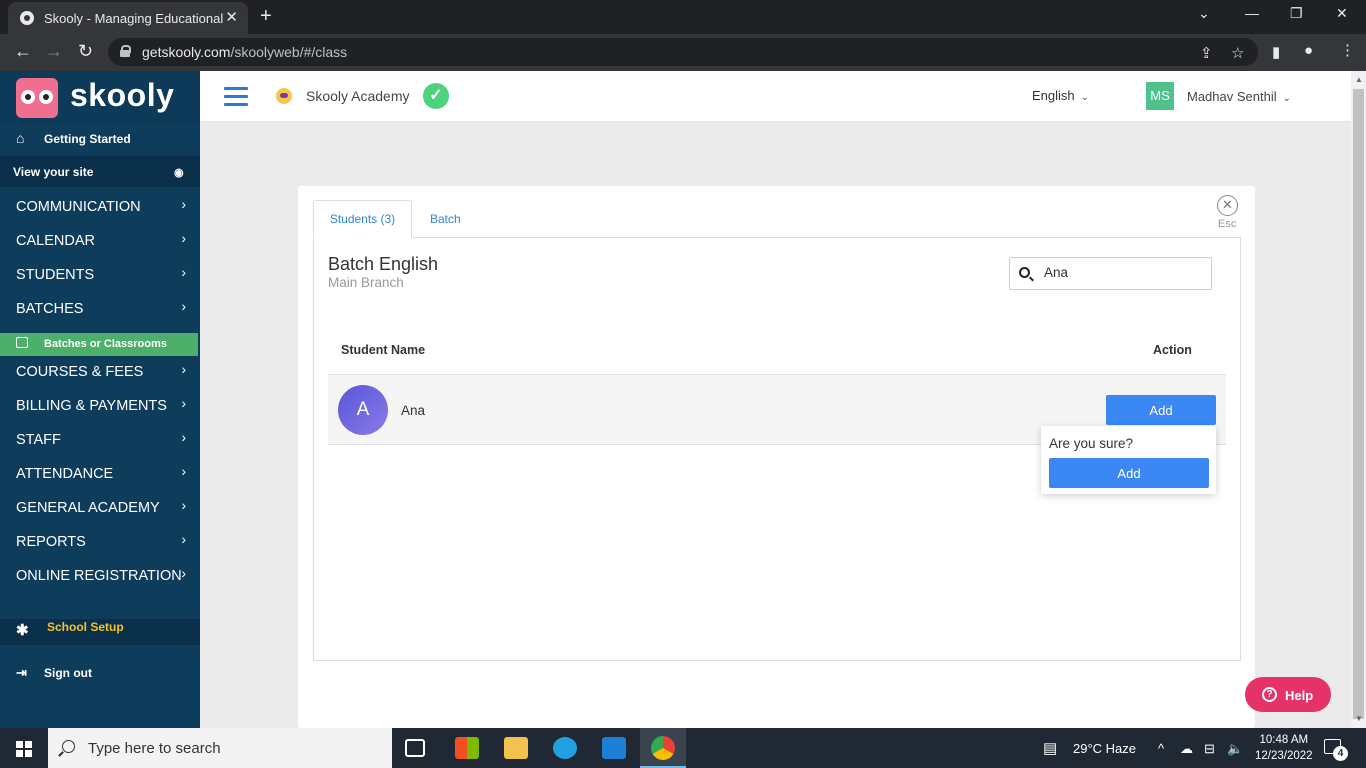  I want to click on scroll-down-arrow-icon: ▼, so click(1359, 718).